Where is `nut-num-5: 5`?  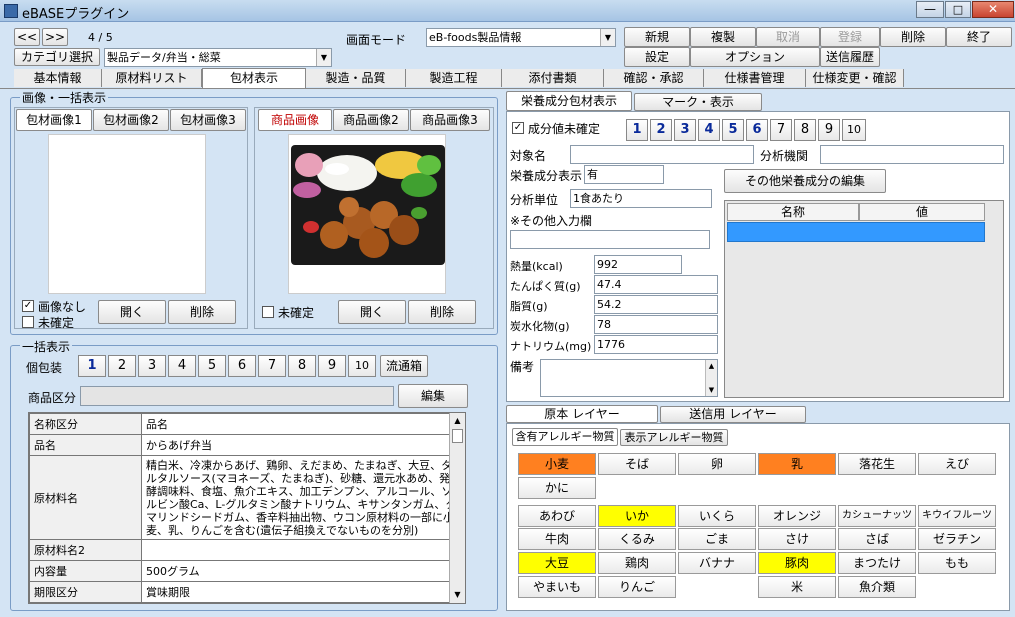 nut-num-5: 5 is located at coordinates (733, 130).